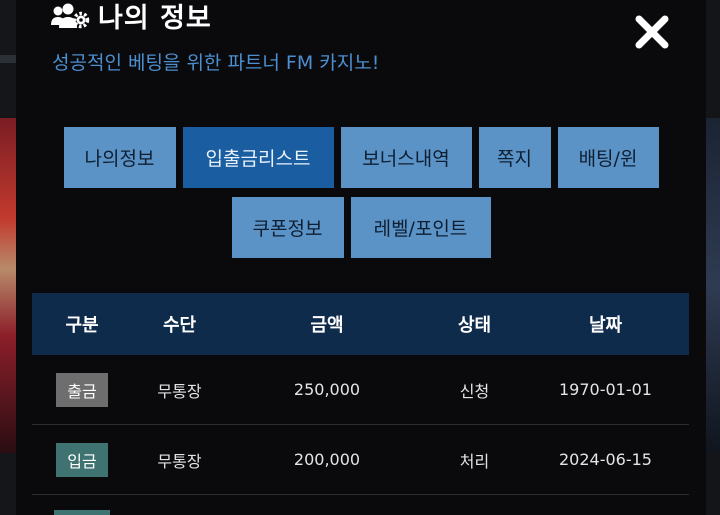 This screenshot has width=720, height=515. I want to click on header-type: 구분, so click(82, 325).